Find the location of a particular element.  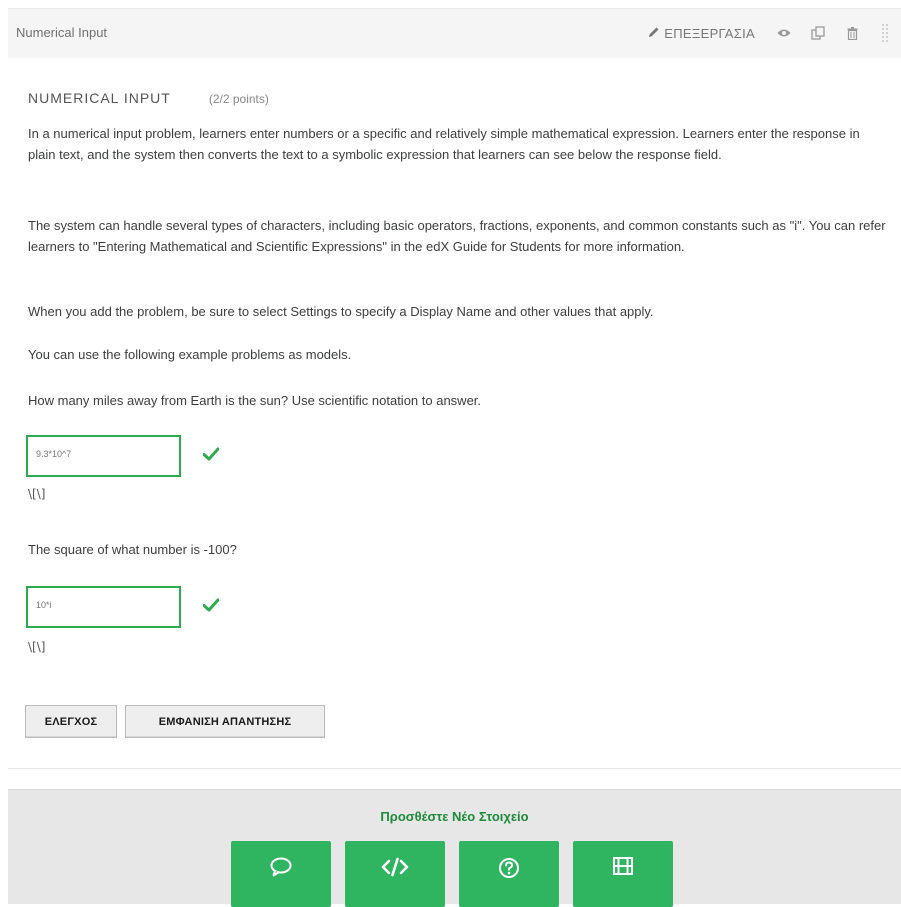

eye-icon is located at coordinates (784, 33).